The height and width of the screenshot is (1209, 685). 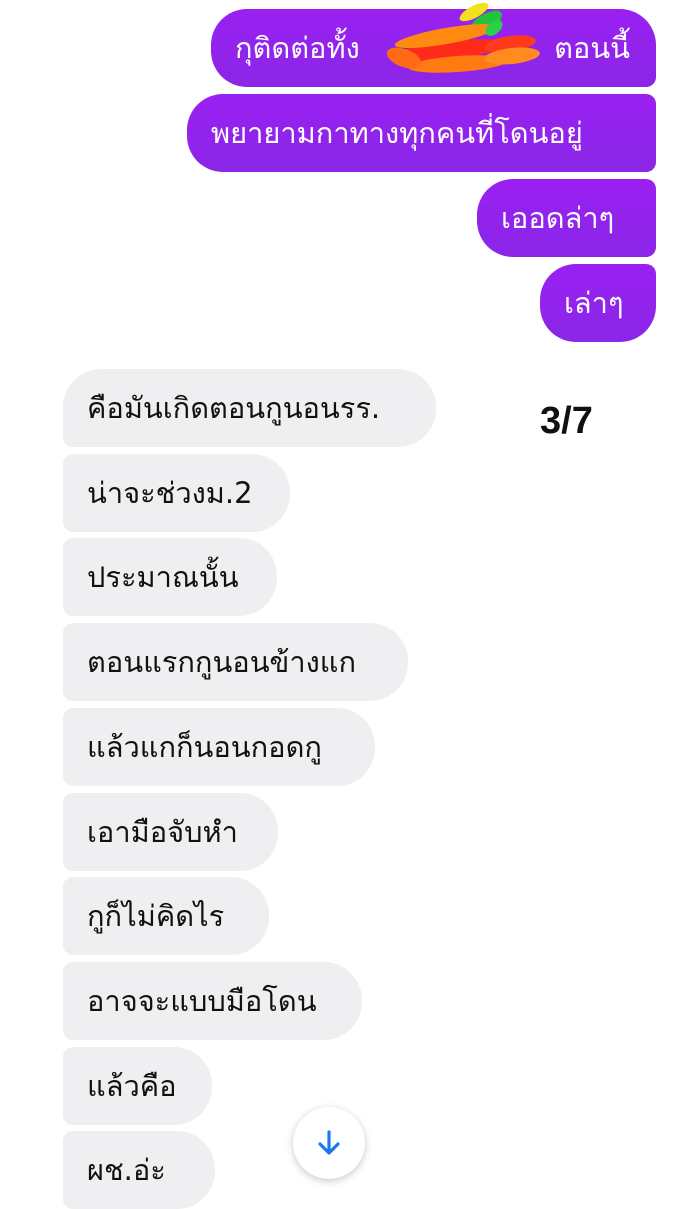 I want to click on incoming-message: เอามือจับหำ, so click(x=170, y=832).